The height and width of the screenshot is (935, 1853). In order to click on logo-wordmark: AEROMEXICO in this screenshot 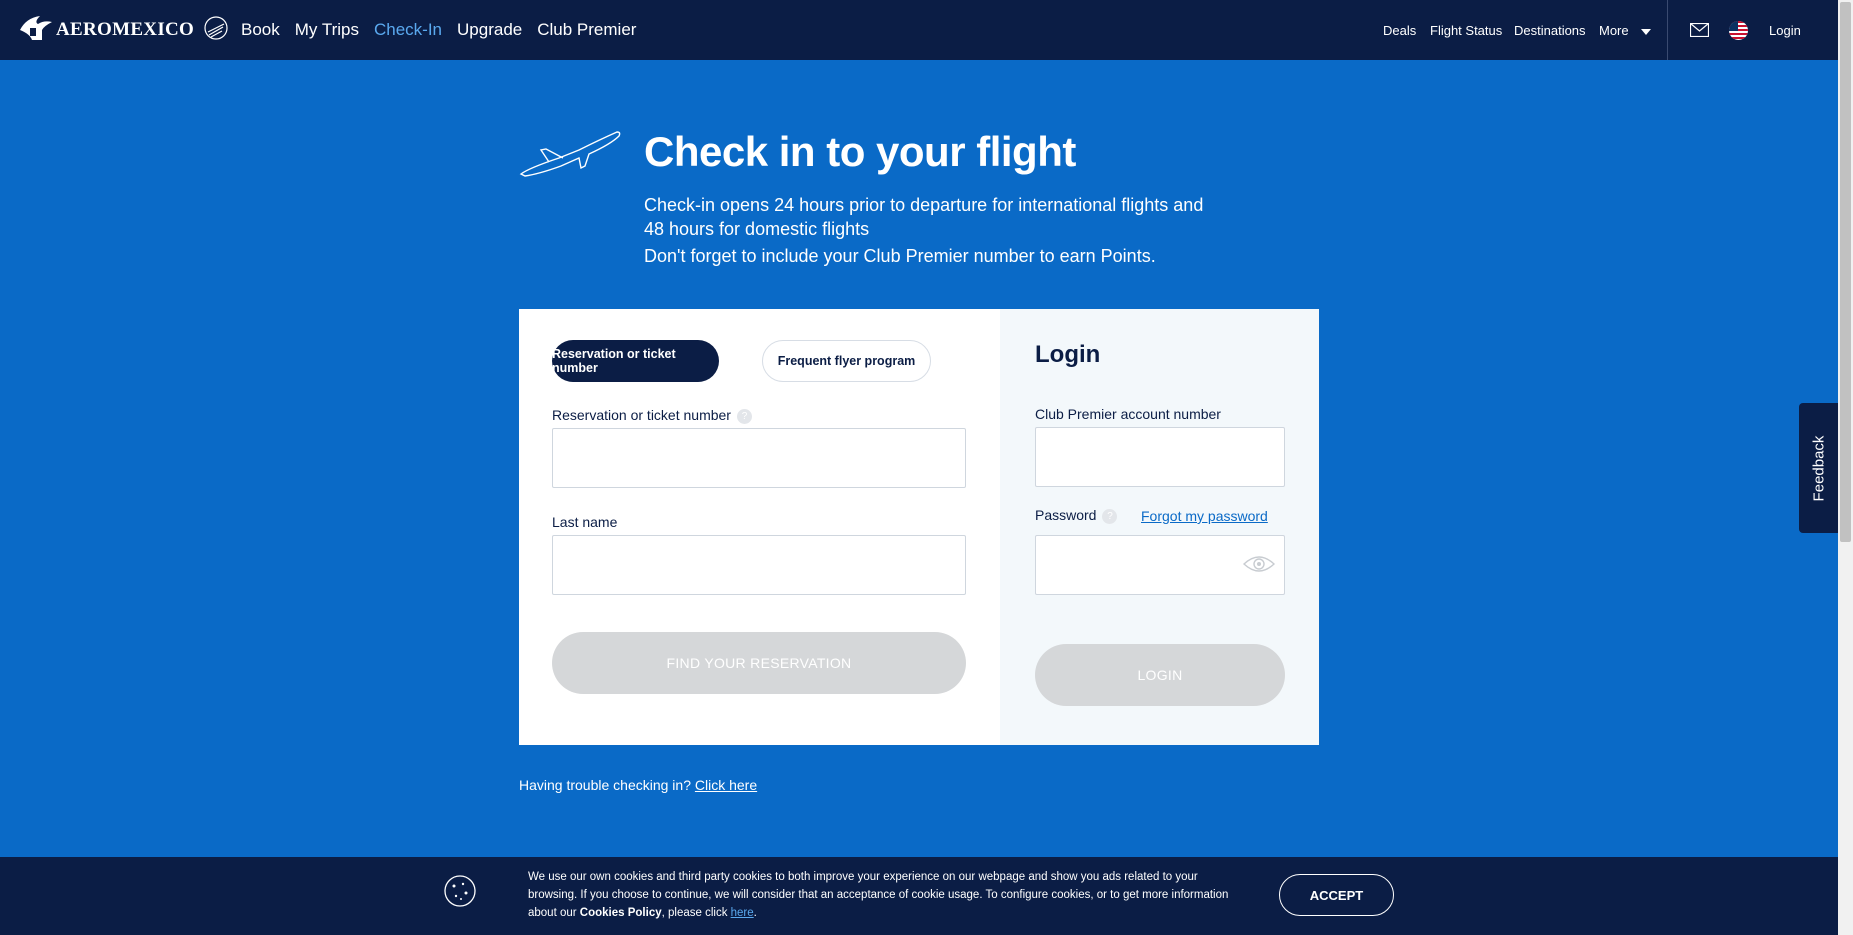, I will do `click(125, 29)`.